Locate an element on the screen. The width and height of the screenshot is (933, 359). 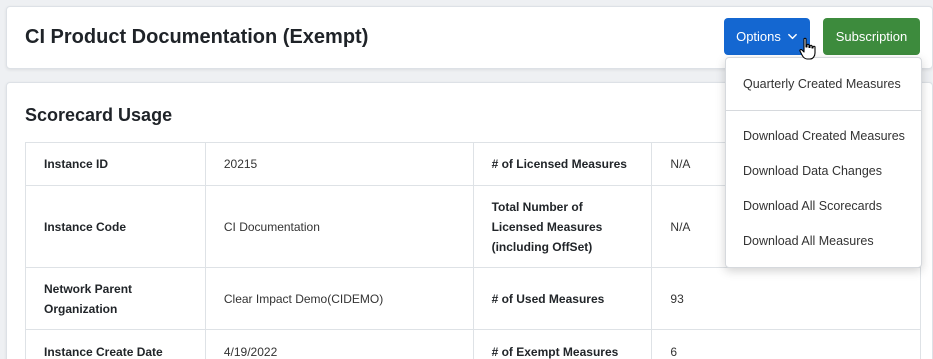
network-parent-value: Clear Impact Demo(CIDEMO) is located at coordinates (339, 298).